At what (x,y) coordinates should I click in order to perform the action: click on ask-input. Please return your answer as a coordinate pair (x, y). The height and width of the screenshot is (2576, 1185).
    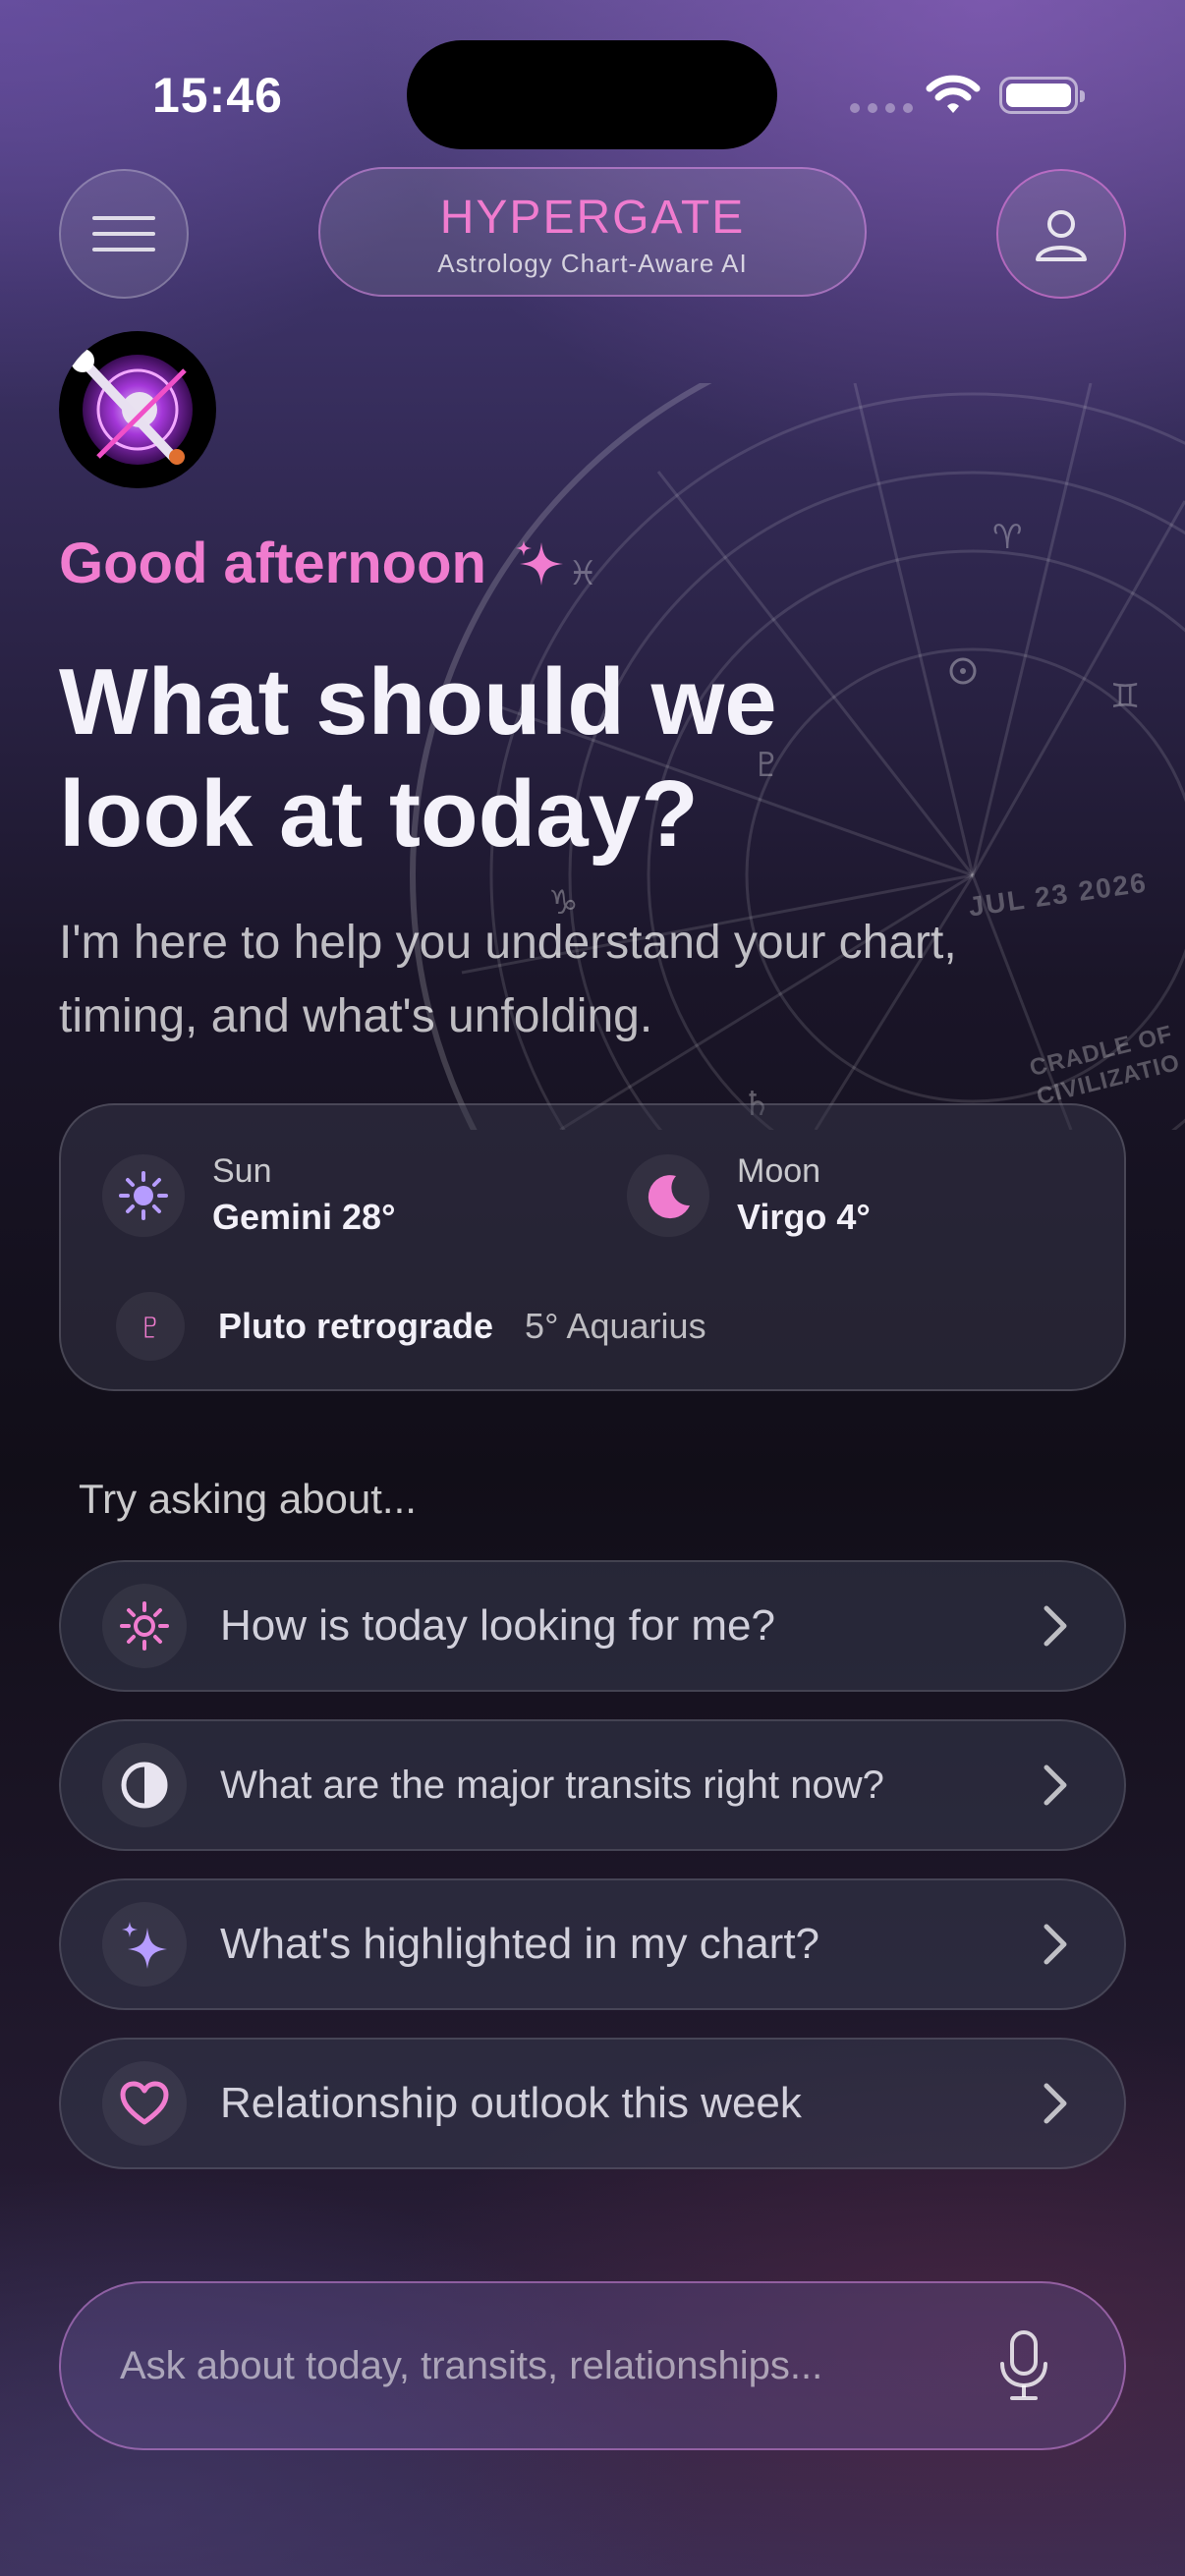
    Looking at the image, I should click on (542, 2365).